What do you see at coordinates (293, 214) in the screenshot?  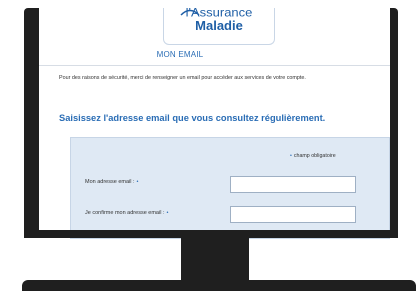 I see `confirm-email-field` at bounding box center [293, 214].